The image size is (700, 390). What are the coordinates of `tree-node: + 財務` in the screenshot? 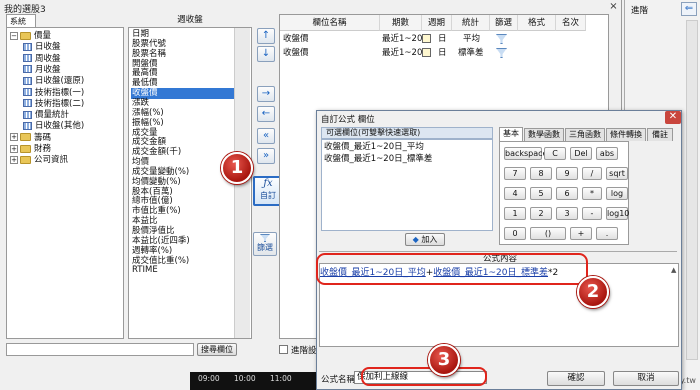 It's located at (30, 149).